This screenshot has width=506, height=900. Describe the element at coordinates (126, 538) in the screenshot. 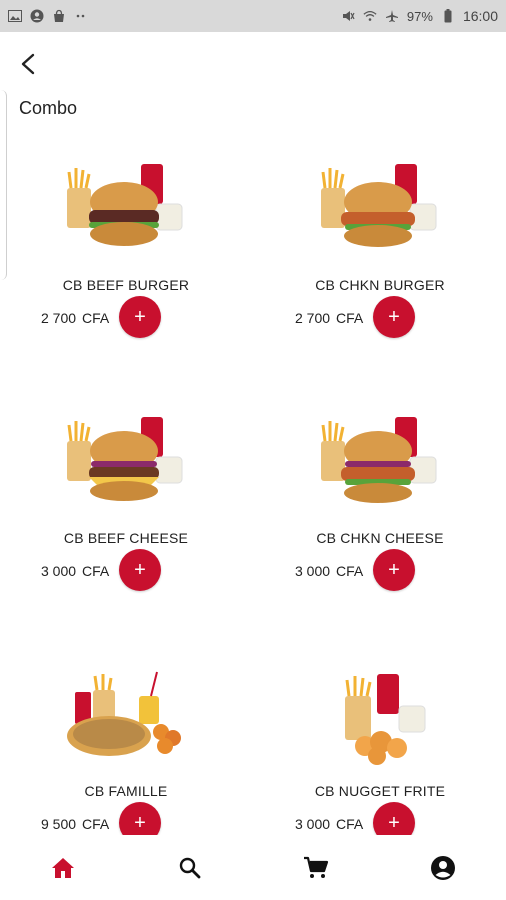

I see `product-name: CB BEEF CHEESE` at that location.